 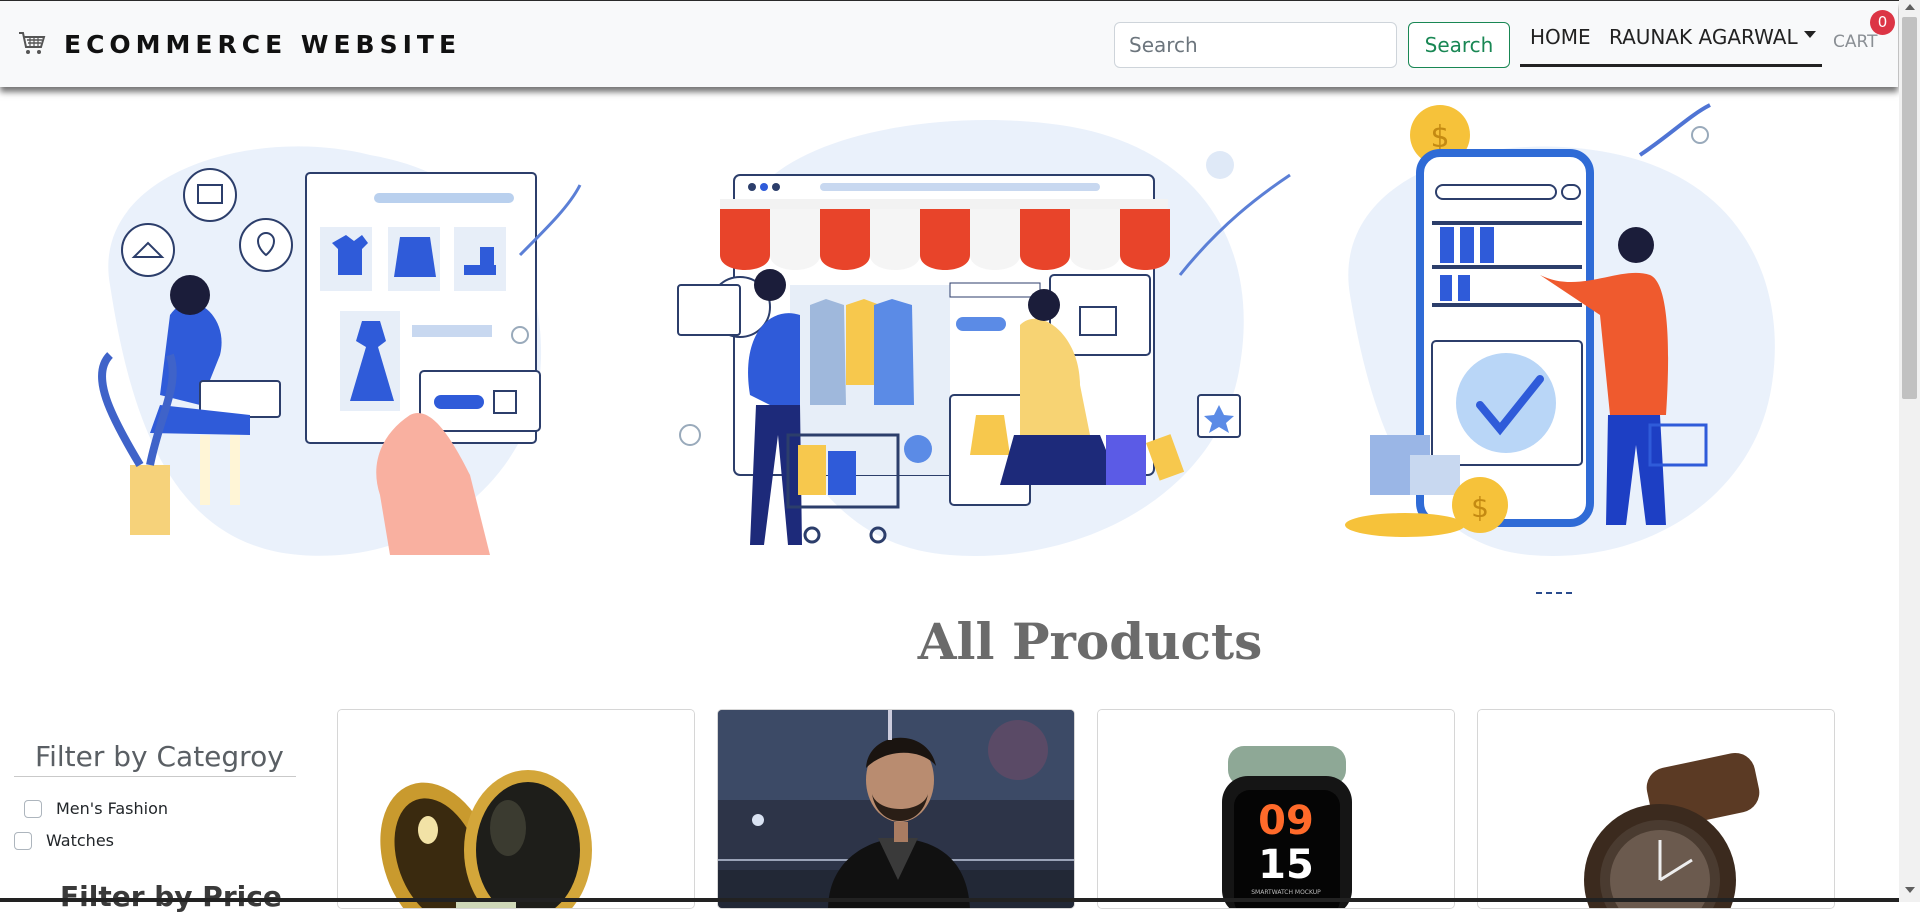 What do you see at coordinates (1255, 45) in the screenshot?
I see `search-input` at bounding box center [1255, 45].